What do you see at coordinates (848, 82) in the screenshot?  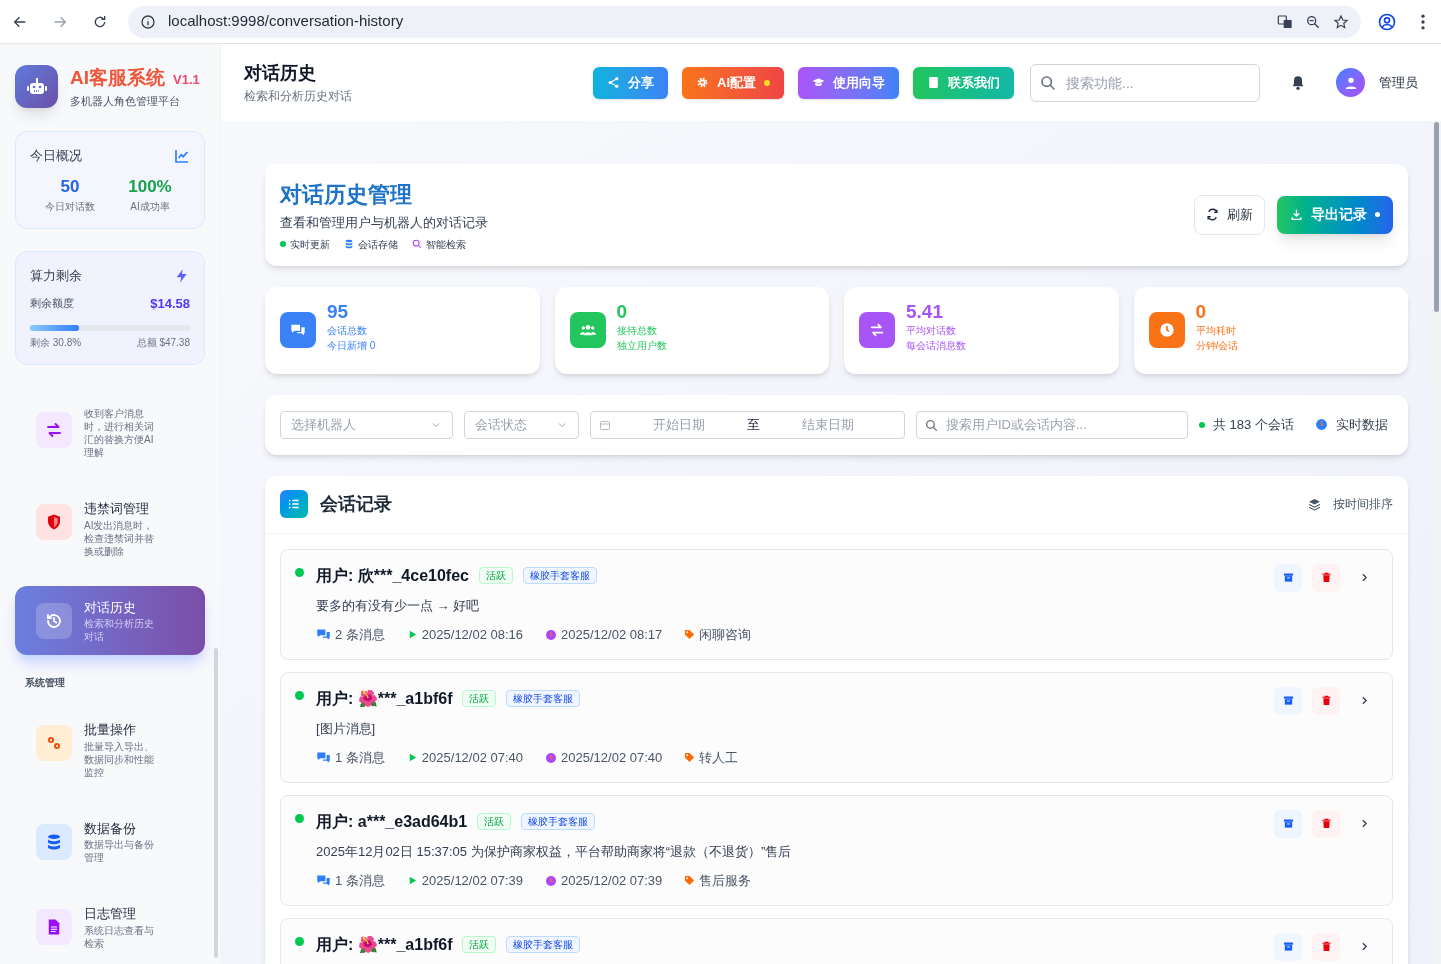 I see `header-button: 使用向导` at bounding box center [848, 82].